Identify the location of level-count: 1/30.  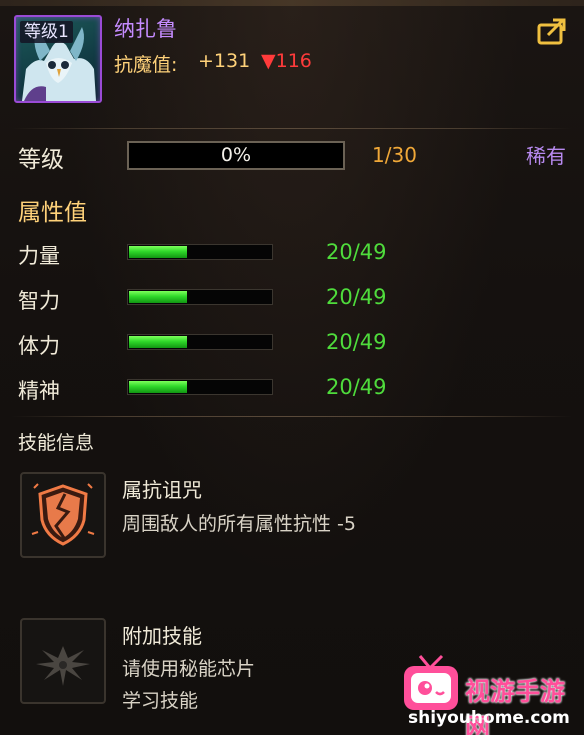
(394, 155).